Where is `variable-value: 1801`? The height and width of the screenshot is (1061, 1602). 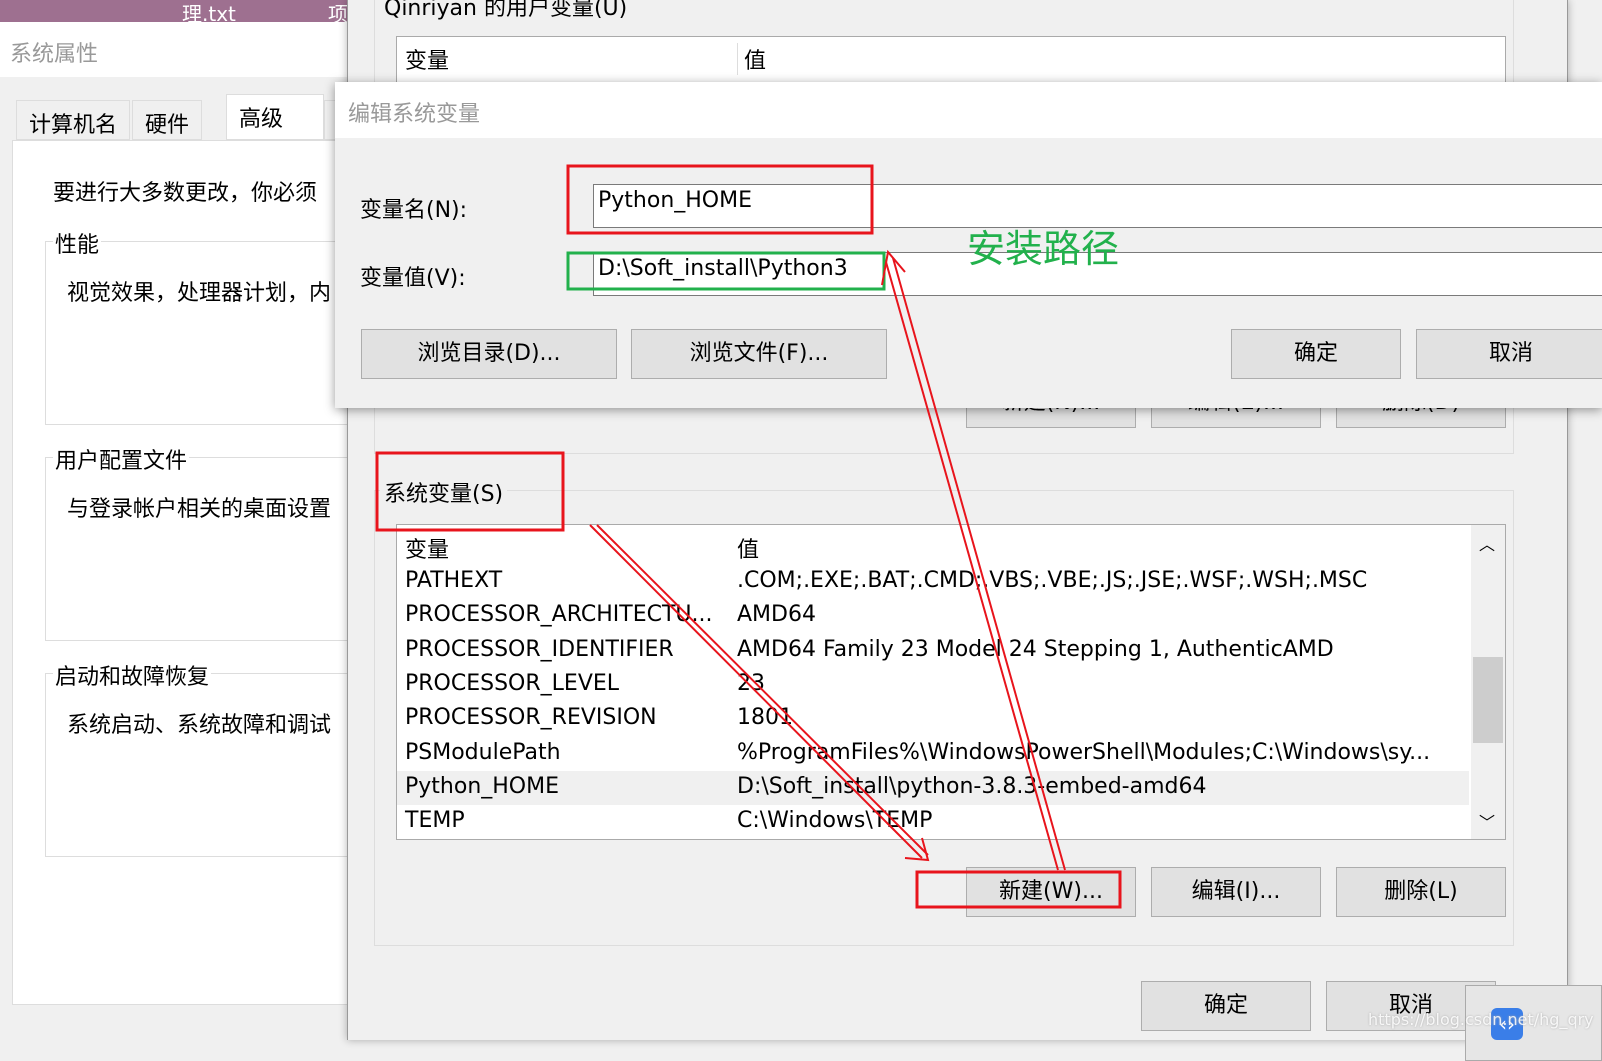
variable-value: 1801 is located at coordinates (765, 718).